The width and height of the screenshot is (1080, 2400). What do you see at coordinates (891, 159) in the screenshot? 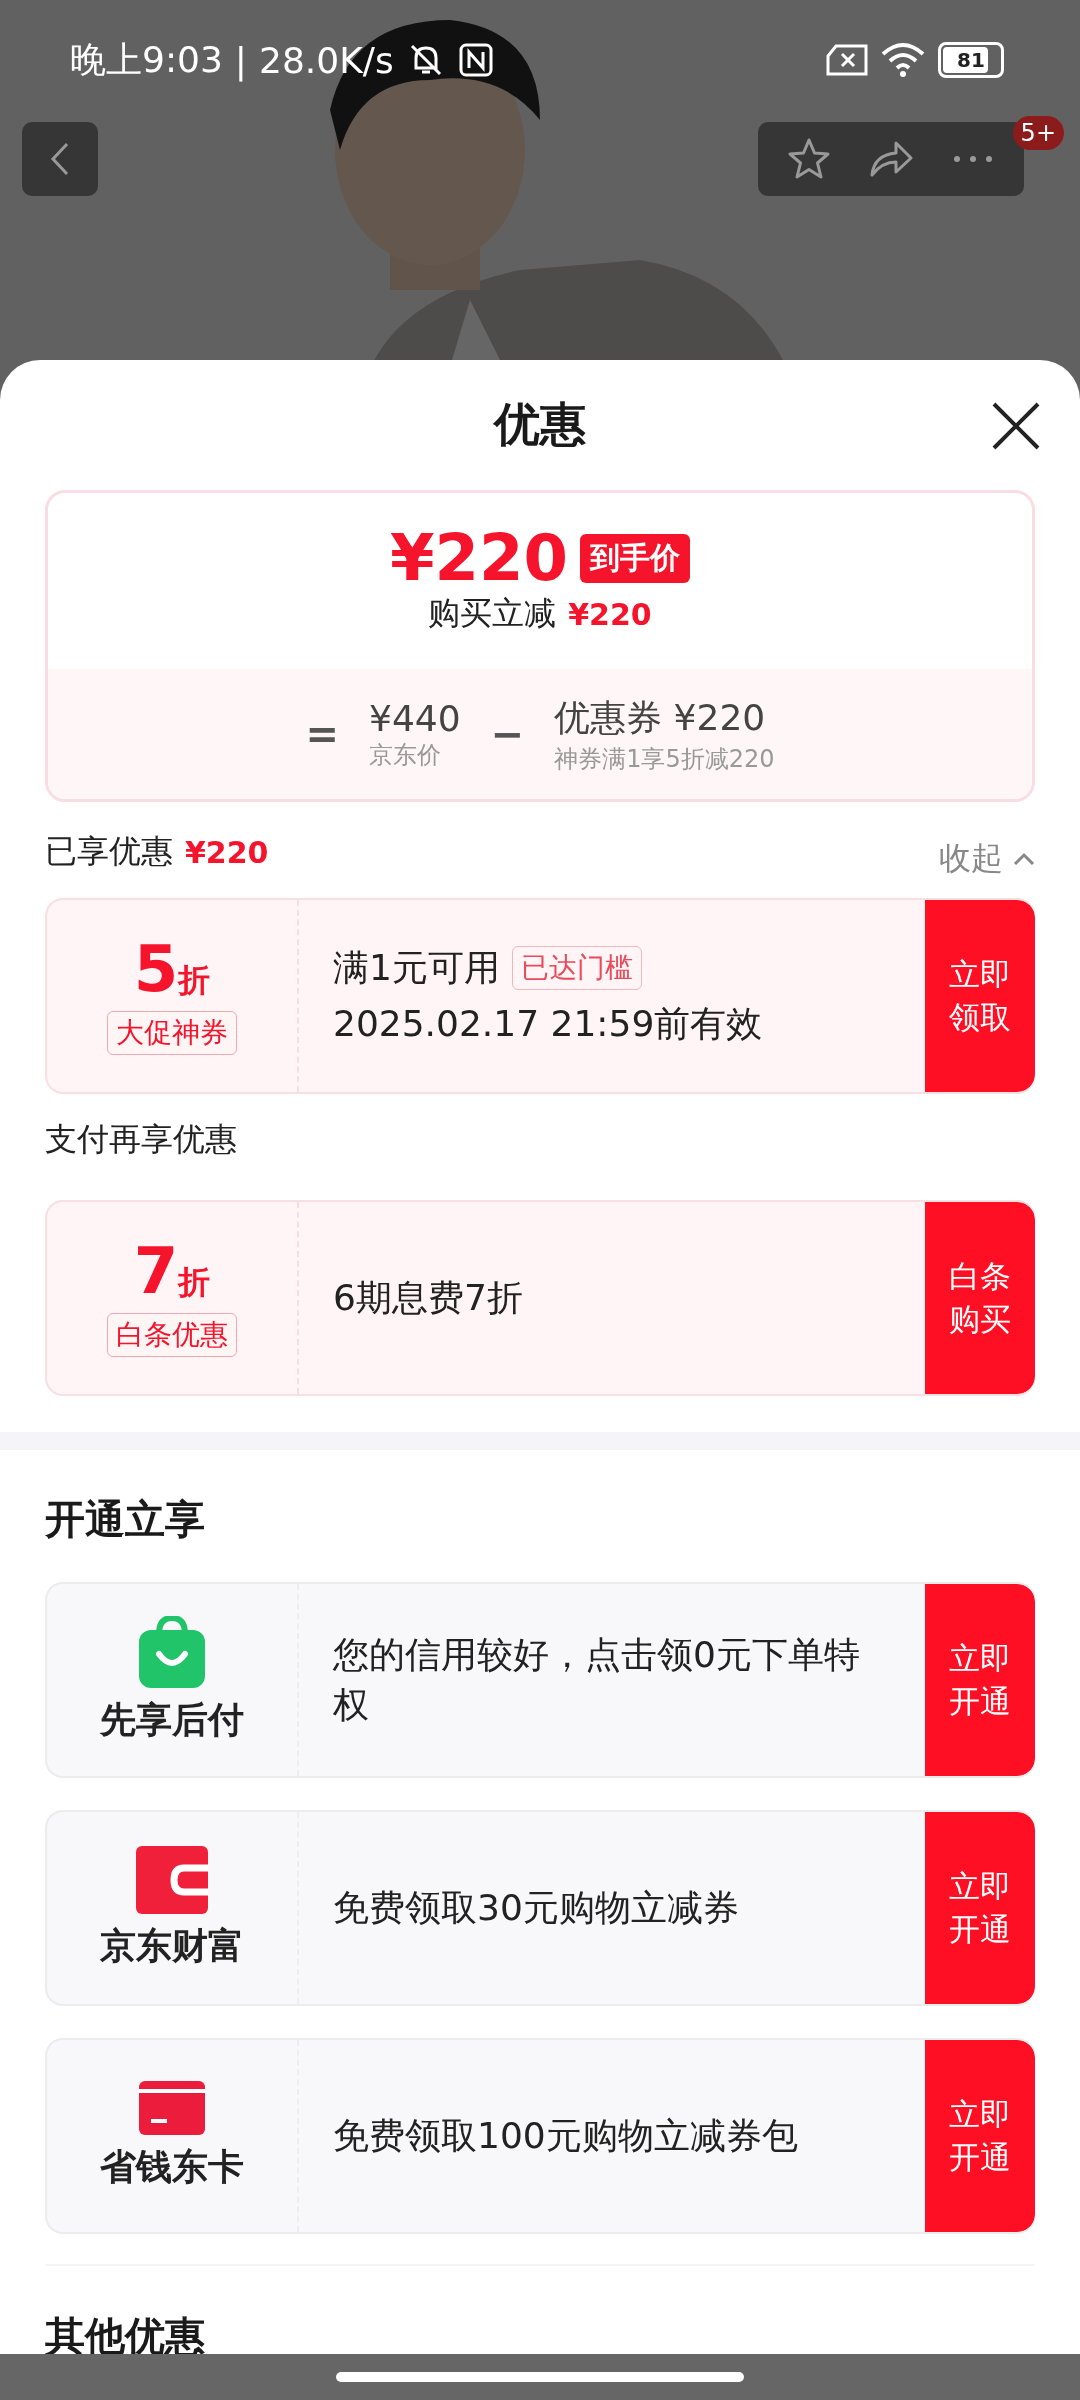
I see `share-arrow-icon` at bounding box center [891, 159].